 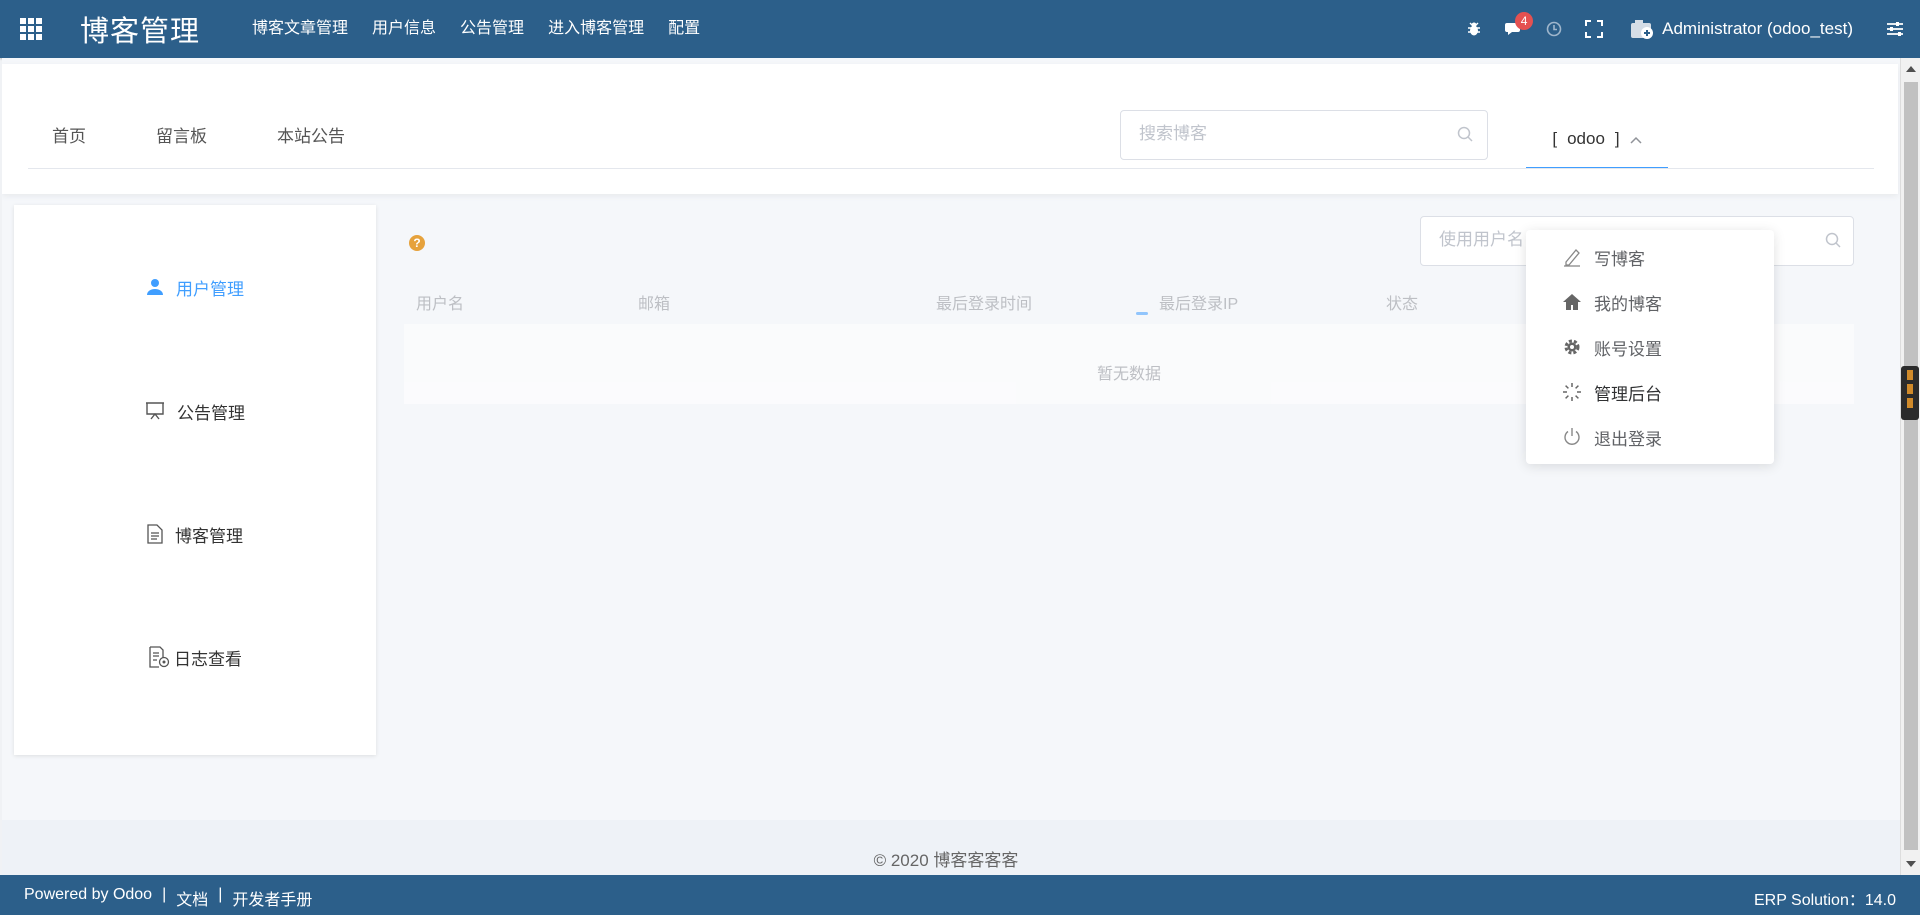 What do you see at coordinates (596, 29) in the screenshot?
I see `menu-enter-blog-admin: 进入博客管理` at bounding box center [596, 29].